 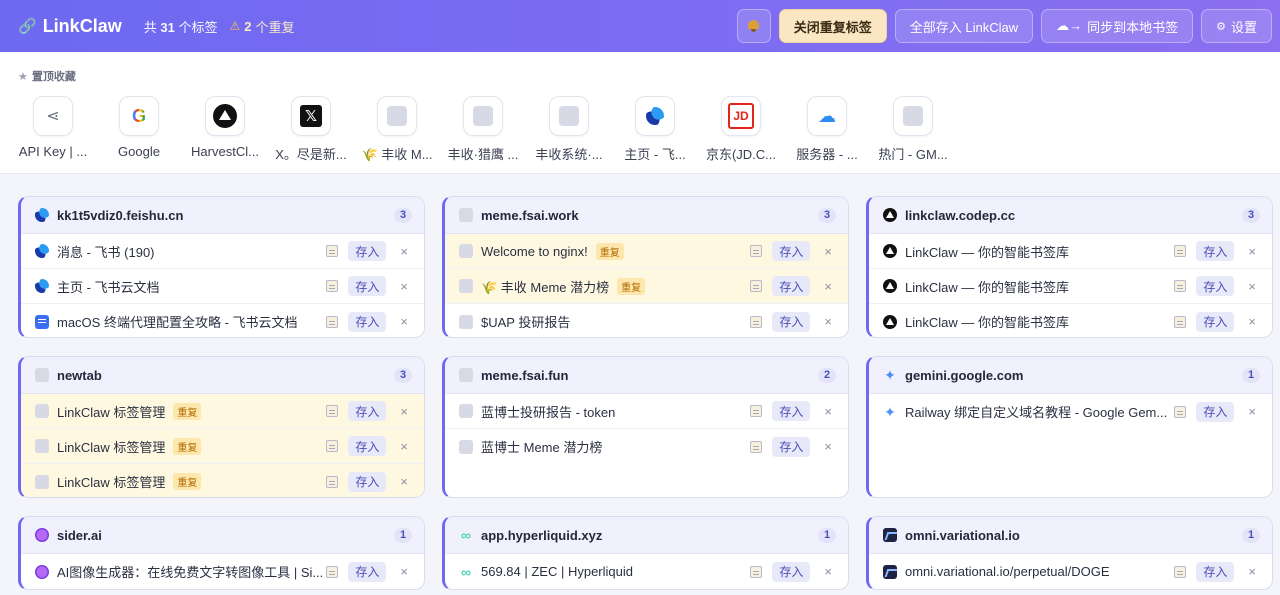 What do you see at coordinates (1070, 375) in the screenshot?
I see `group-header: ✦ gemini.google.com 1` at bounding box center [1070, 375].